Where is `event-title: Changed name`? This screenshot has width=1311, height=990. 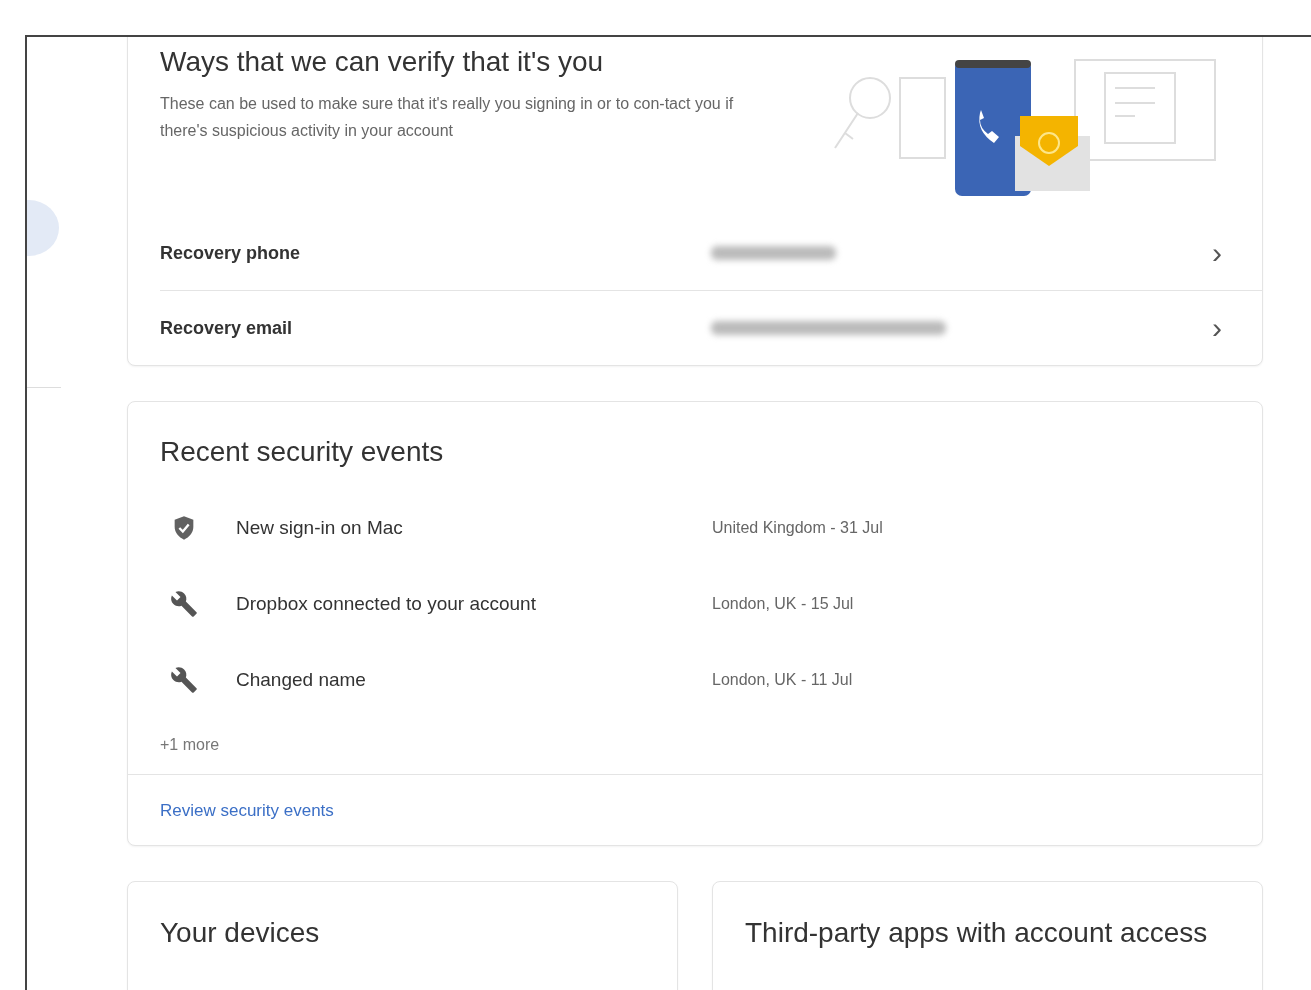
event-title: Changed name is located at coordinates (301, 680).